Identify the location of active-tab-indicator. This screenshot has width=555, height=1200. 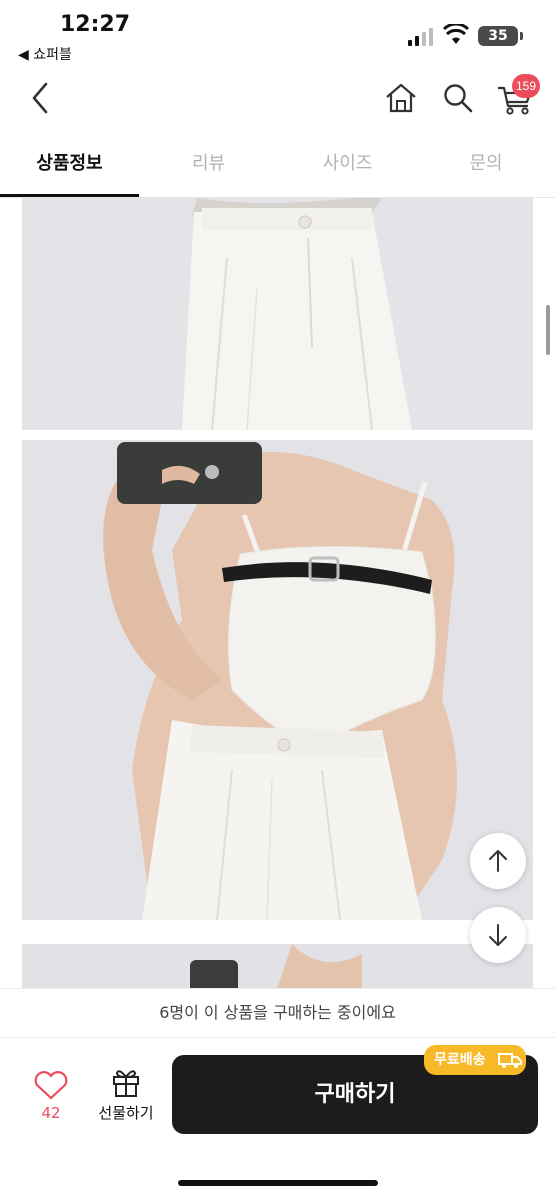
(69, 195).